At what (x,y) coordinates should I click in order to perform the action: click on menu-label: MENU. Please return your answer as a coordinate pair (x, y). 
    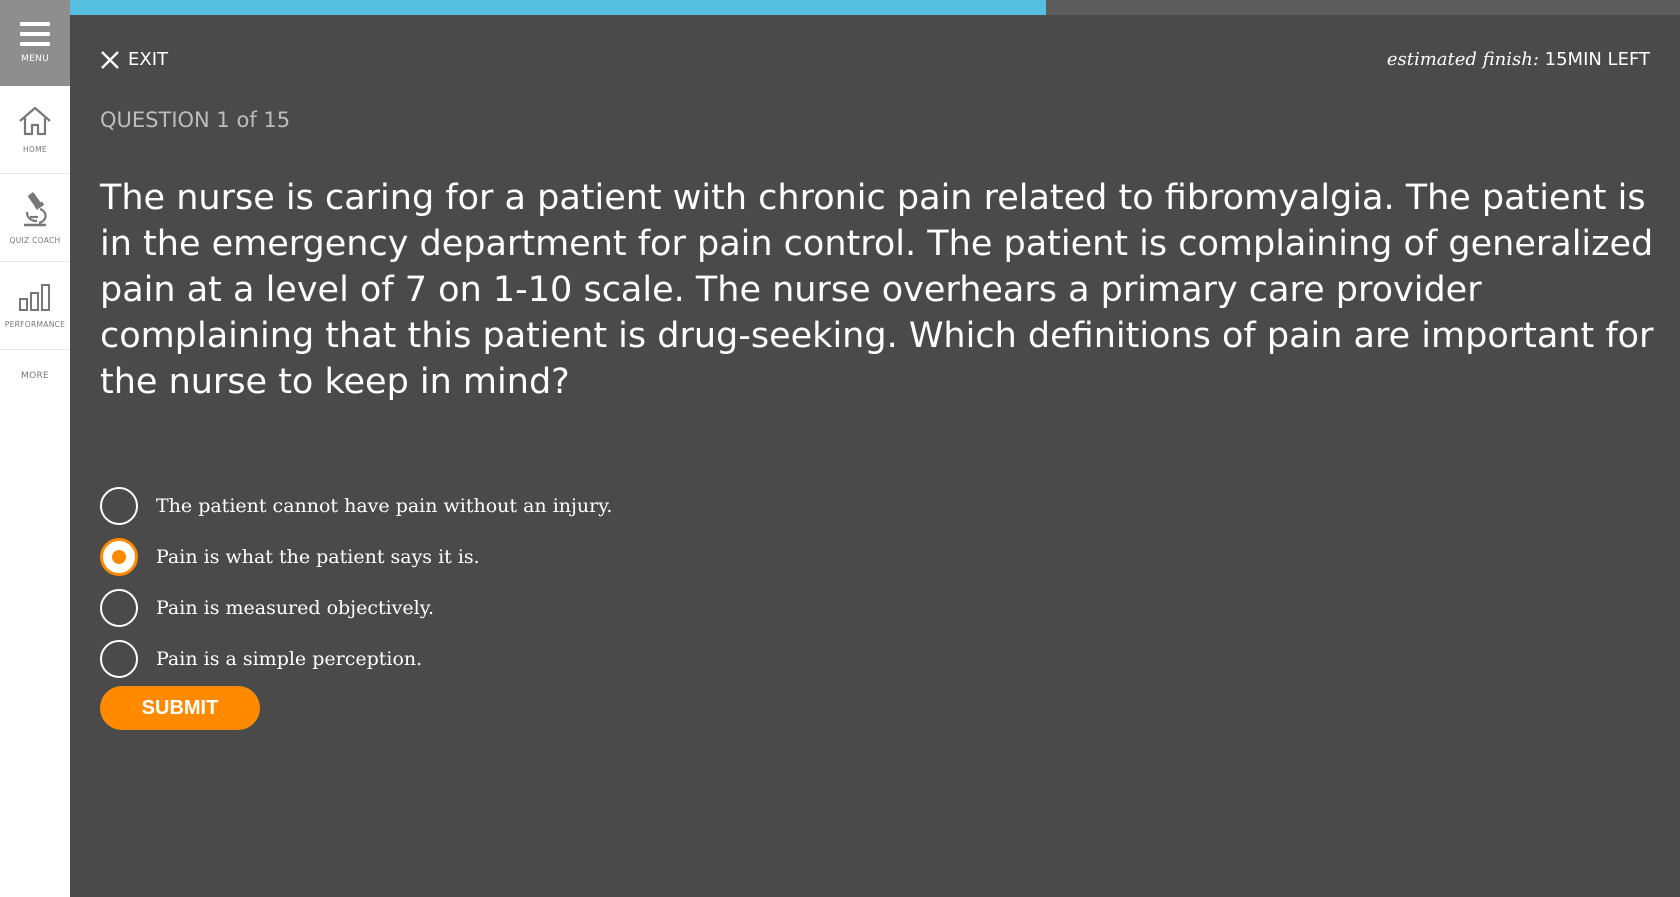
    Looking at the image, I should click on (35, 59).